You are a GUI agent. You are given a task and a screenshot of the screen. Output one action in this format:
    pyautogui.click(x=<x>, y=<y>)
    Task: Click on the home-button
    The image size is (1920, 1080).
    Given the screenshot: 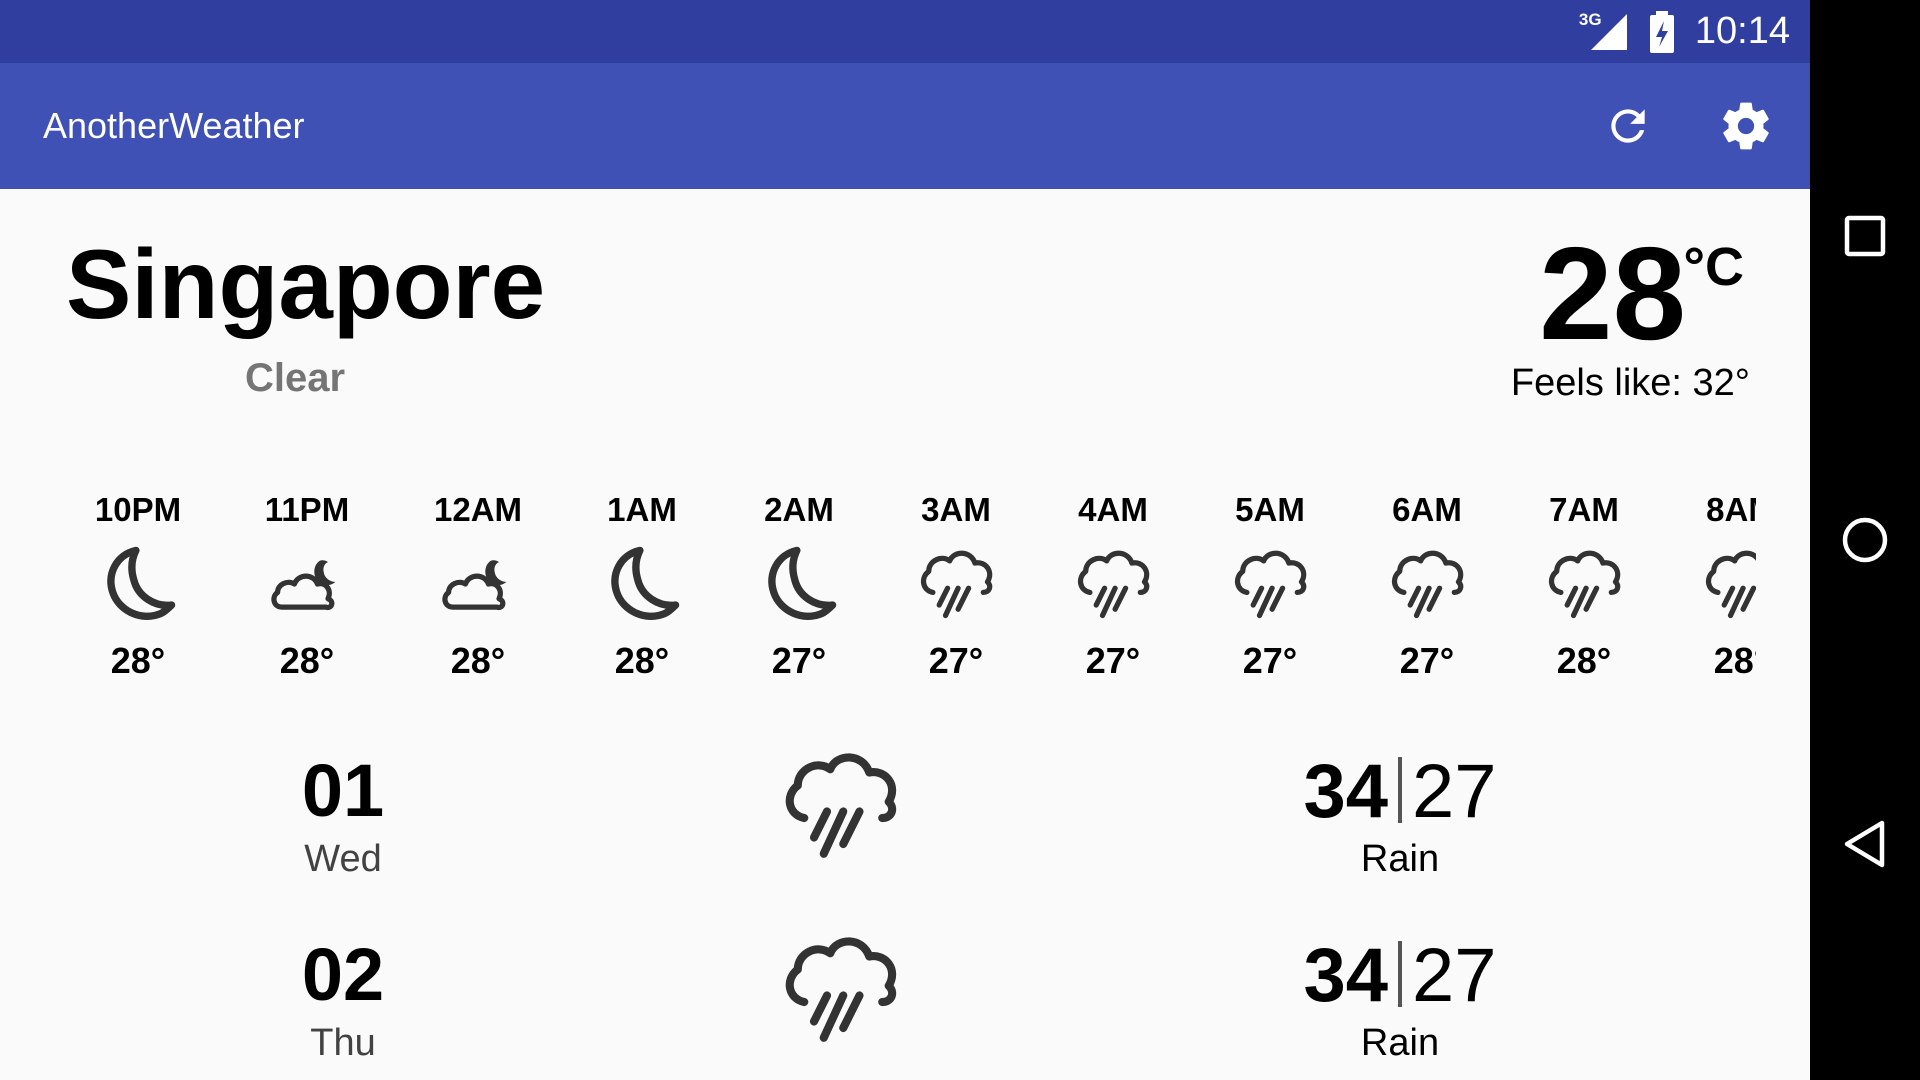 What is the action you would take?
    pyautogui.click(x=1865, y=540)
    